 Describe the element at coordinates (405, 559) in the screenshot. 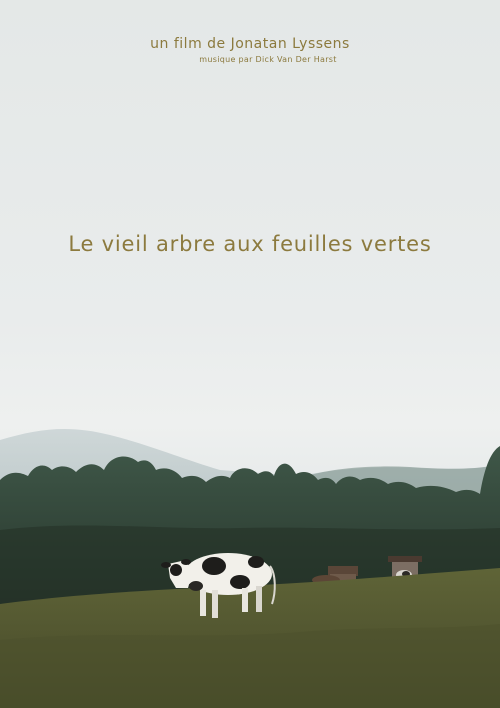

I see `farmhouse-roof` at that location.